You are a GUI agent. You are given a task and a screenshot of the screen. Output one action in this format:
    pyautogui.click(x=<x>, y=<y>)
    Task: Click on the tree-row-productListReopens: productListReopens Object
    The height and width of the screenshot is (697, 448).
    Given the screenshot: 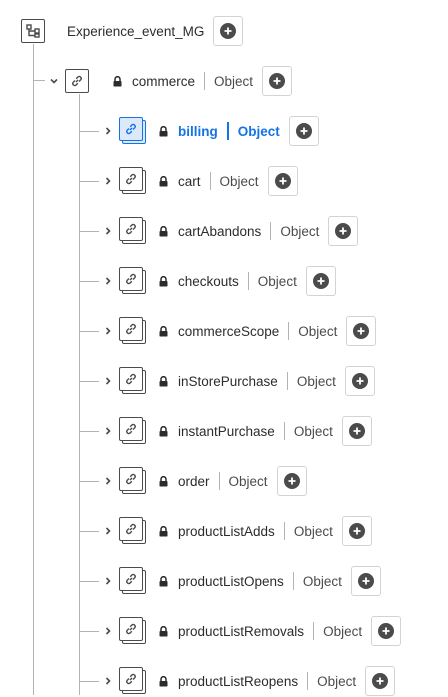 What is the action you would take?
    pyautogui.click(x=248, y=681)
    